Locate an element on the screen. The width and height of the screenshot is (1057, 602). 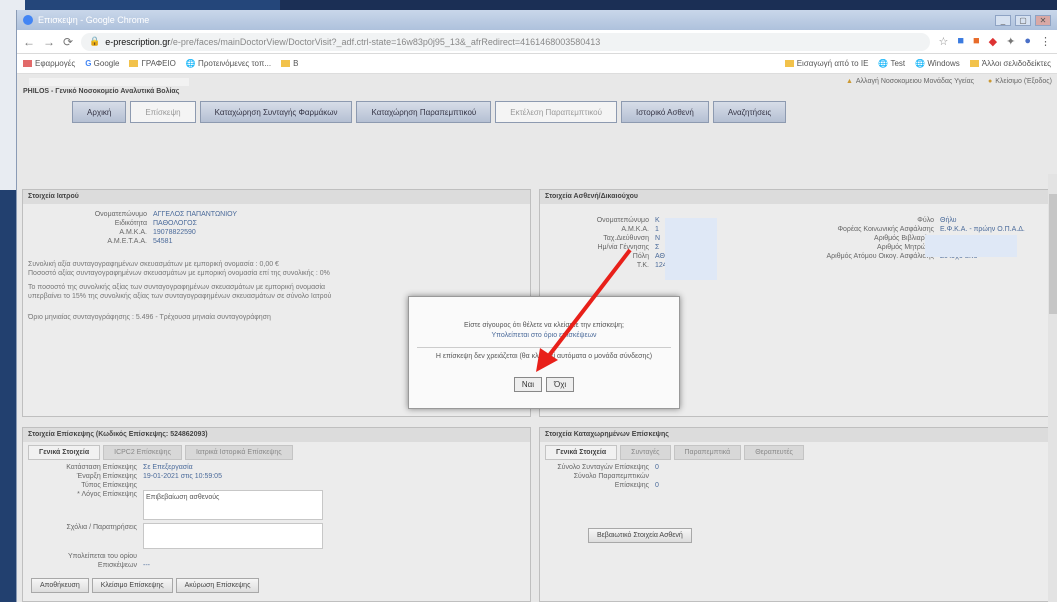
shield-icon: ◆ is located at coordinates (993, 41).